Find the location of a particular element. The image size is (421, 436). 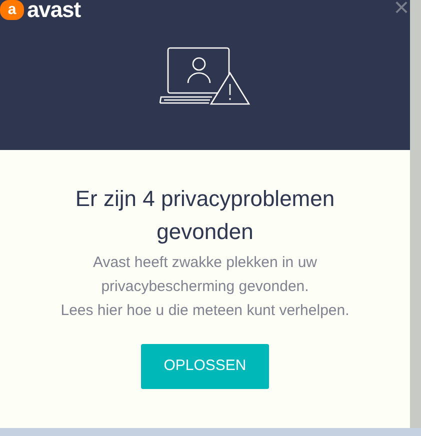

message-line: privacybescherming gevonden. is located at coordinates (205, 287).